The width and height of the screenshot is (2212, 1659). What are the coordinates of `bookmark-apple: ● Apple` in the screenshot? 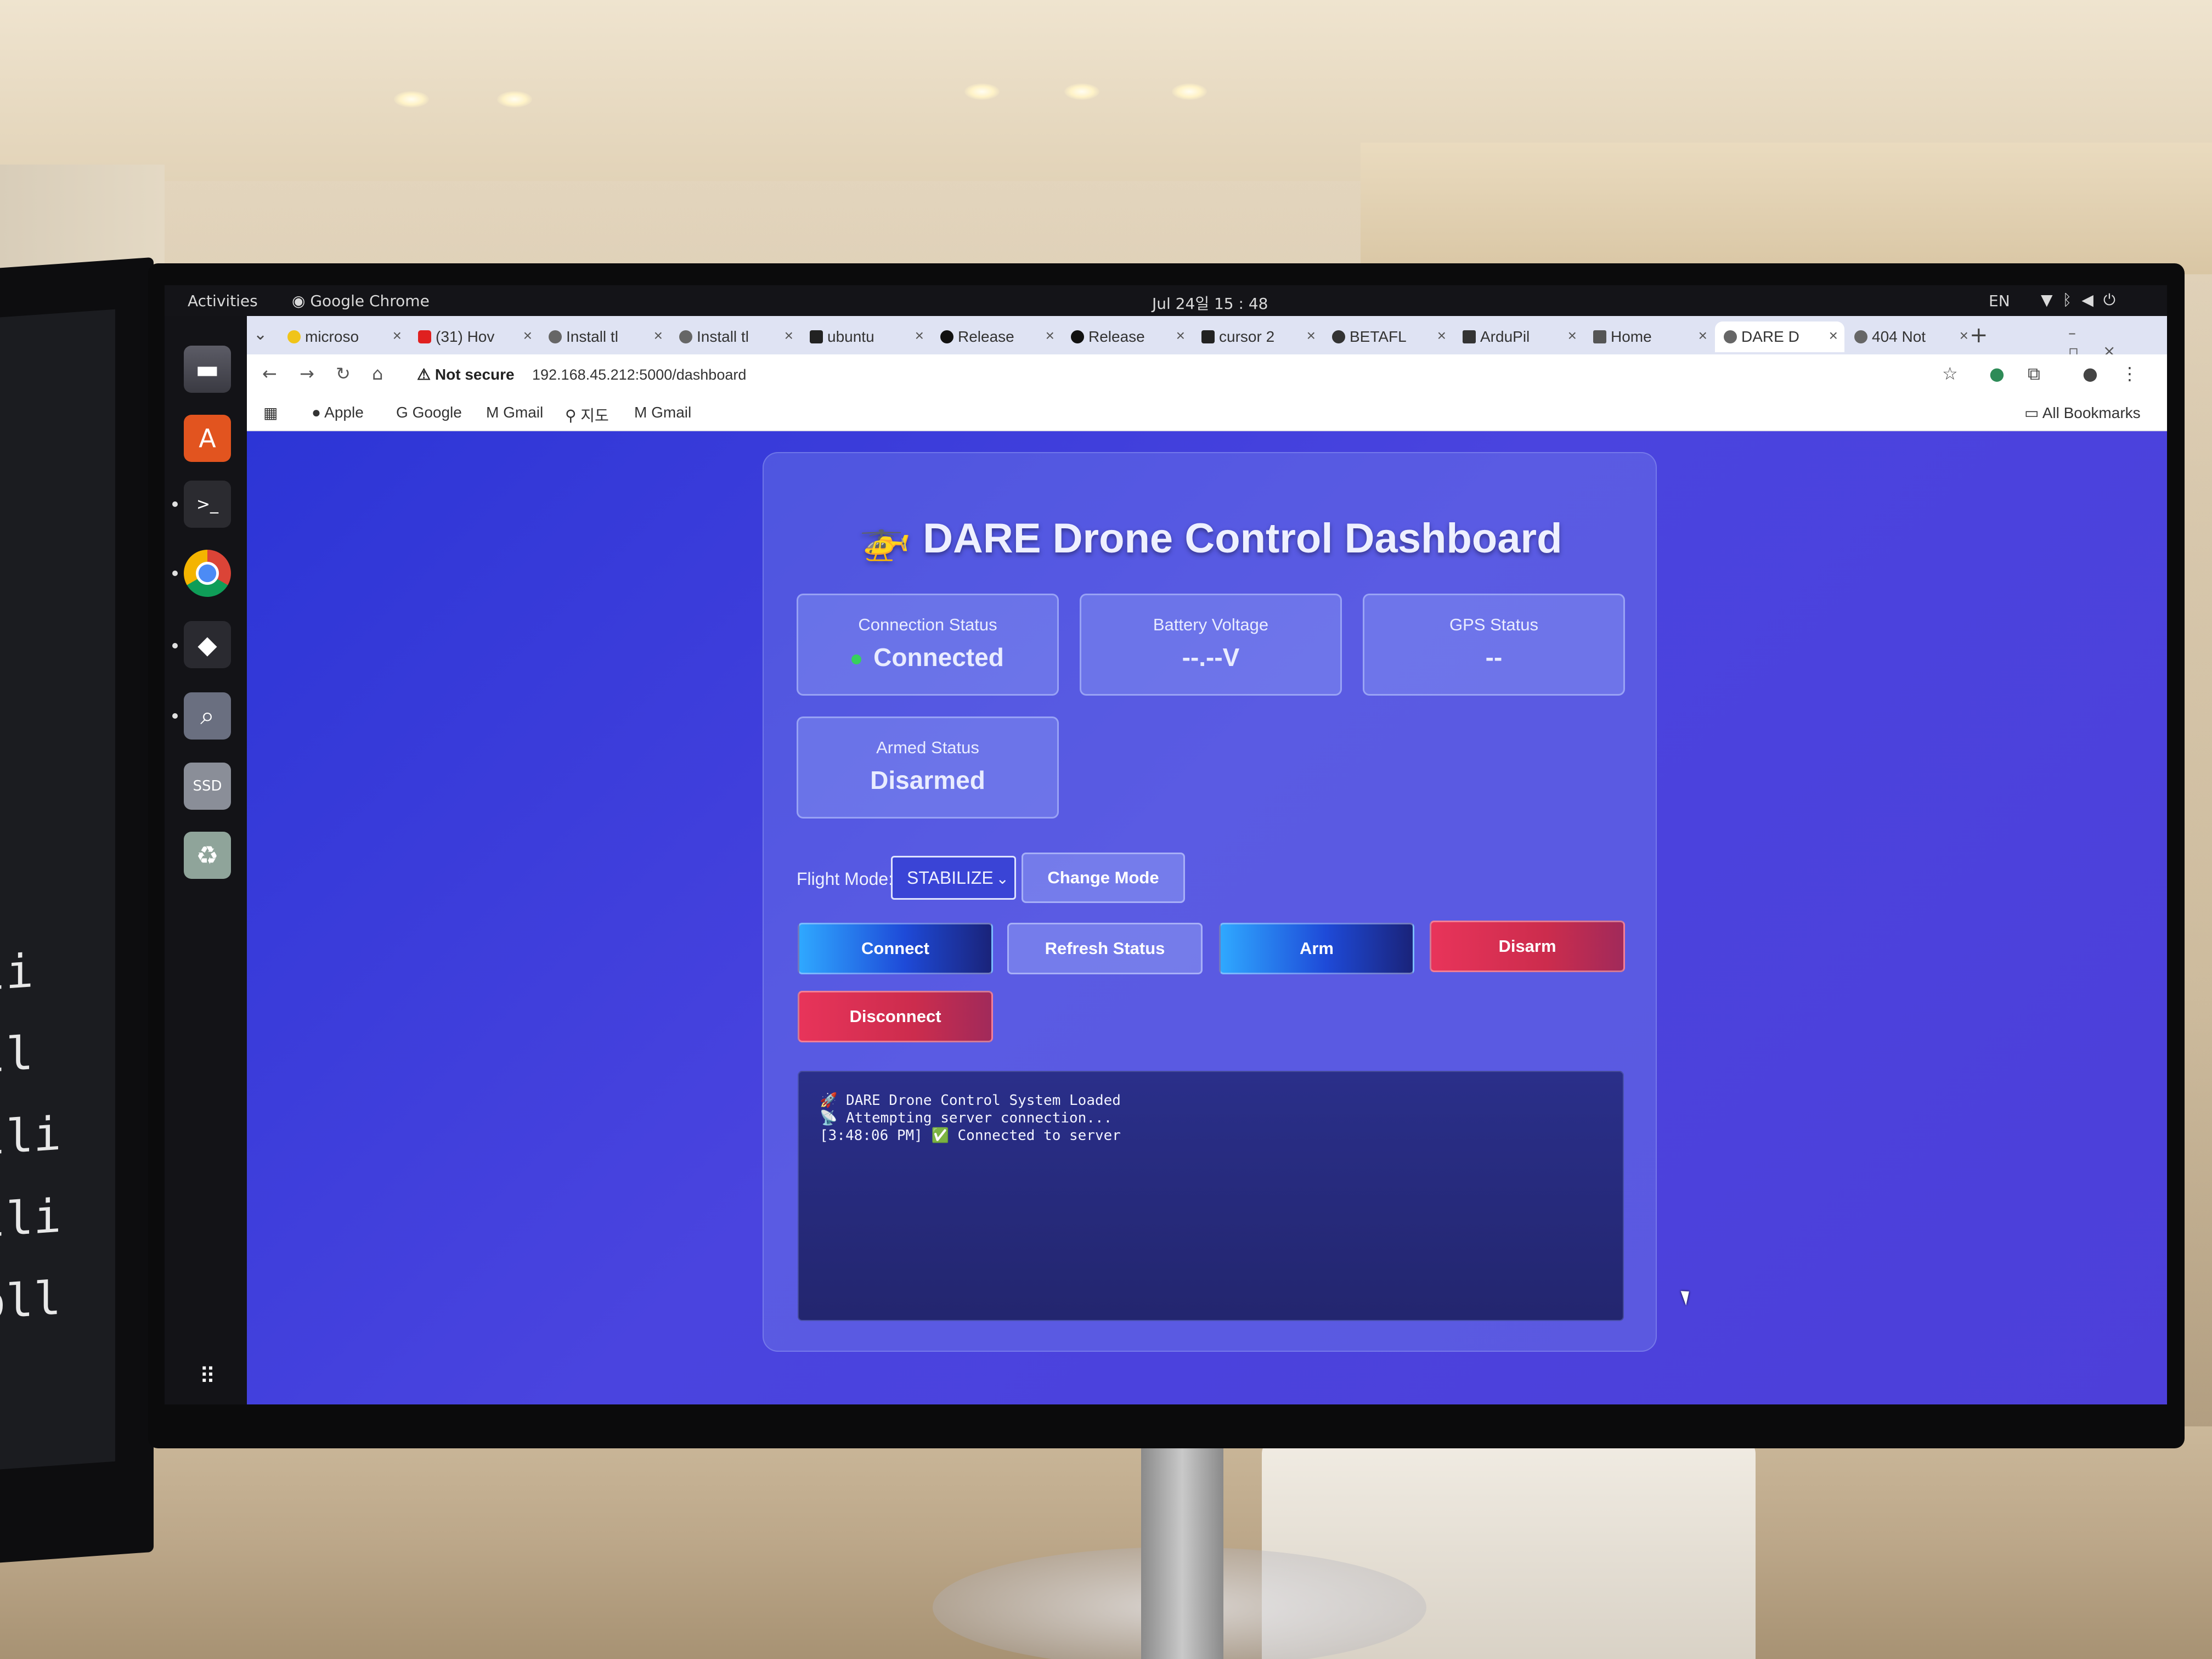 It's located at (338, 412).